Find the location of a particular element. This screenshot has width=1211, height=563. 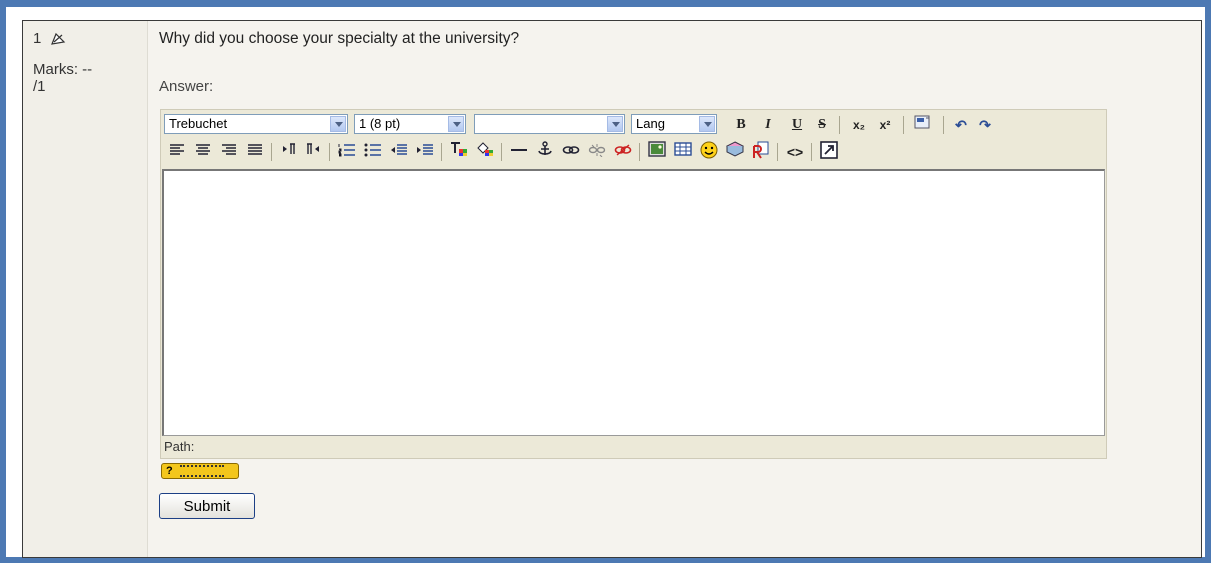

undo-button: ↶ is located at coordinates (961, 125).